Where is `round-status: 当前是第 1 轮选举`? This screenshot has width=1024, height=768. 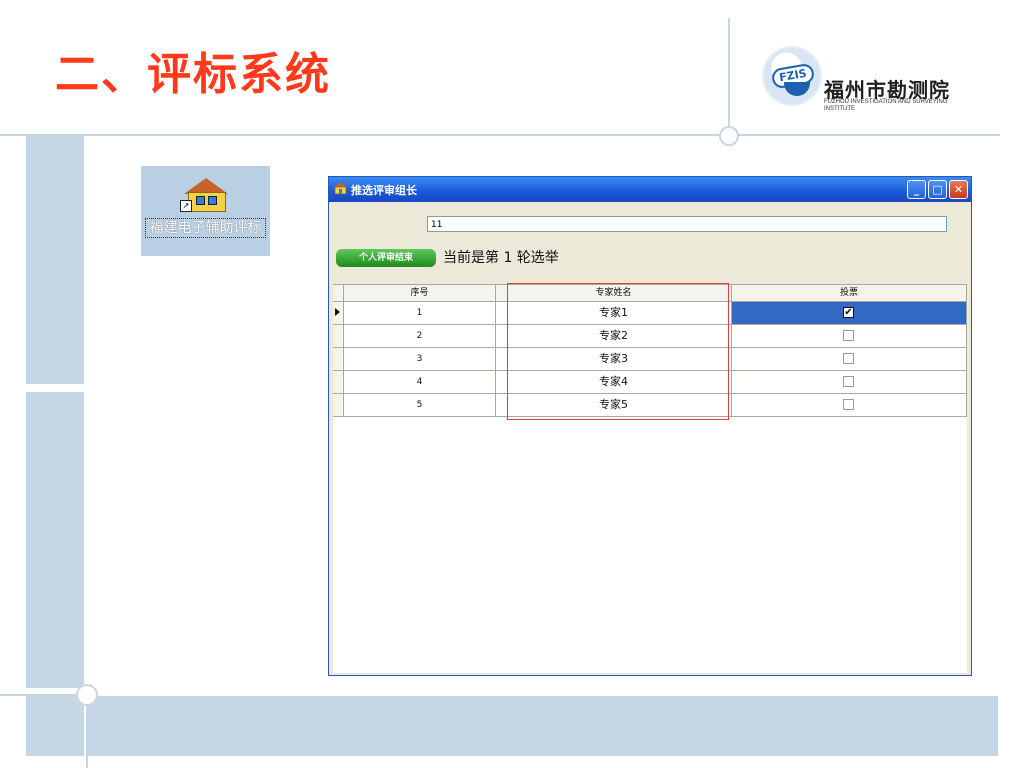 round-status: 当前是第 1 轮选举 is located at coordinates (501, 258).